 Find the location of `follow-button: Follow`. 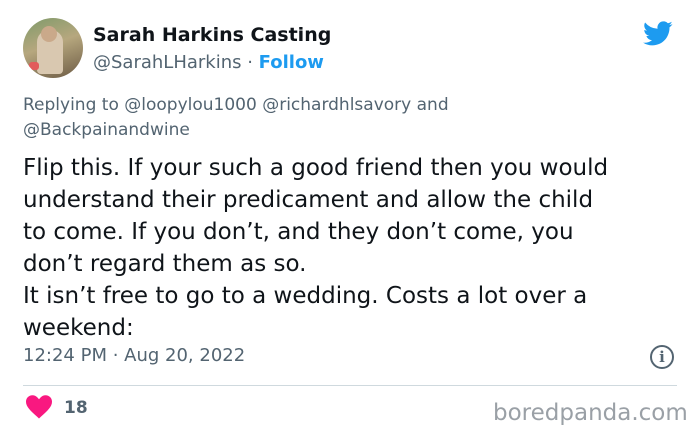

follow-button: Follow is located at coordinates (291, 62).